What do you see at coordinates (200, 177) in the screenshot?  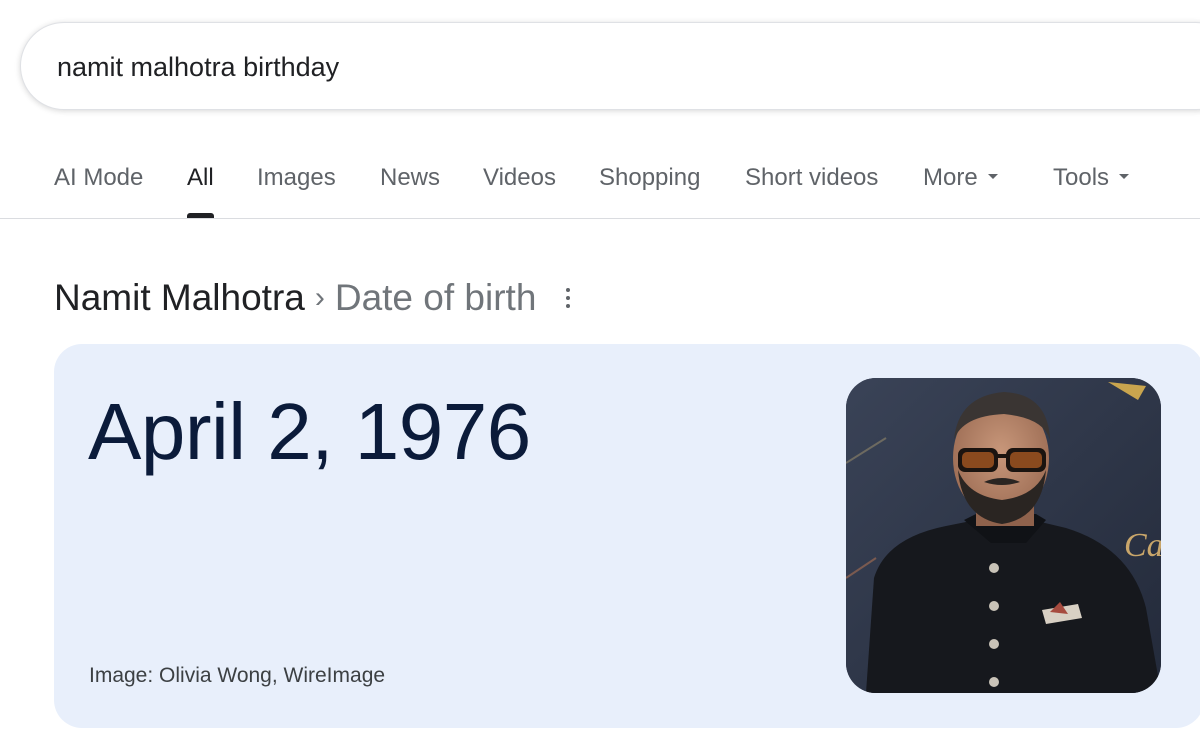 I see `tab-label: All` at bounding box center [200, 177].